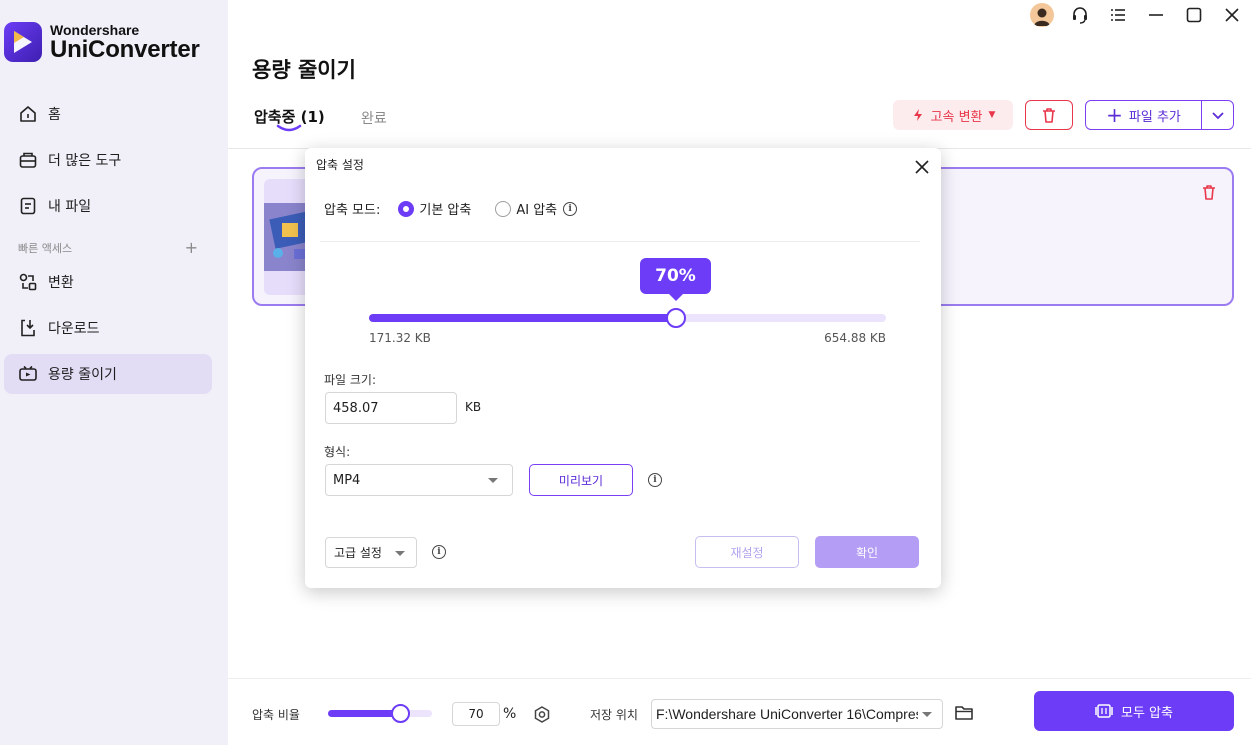  What do you see at coordinates (391, 408) in the screenshot?
I see `file-size-input: 458.07` at bounding box center [391, 408].